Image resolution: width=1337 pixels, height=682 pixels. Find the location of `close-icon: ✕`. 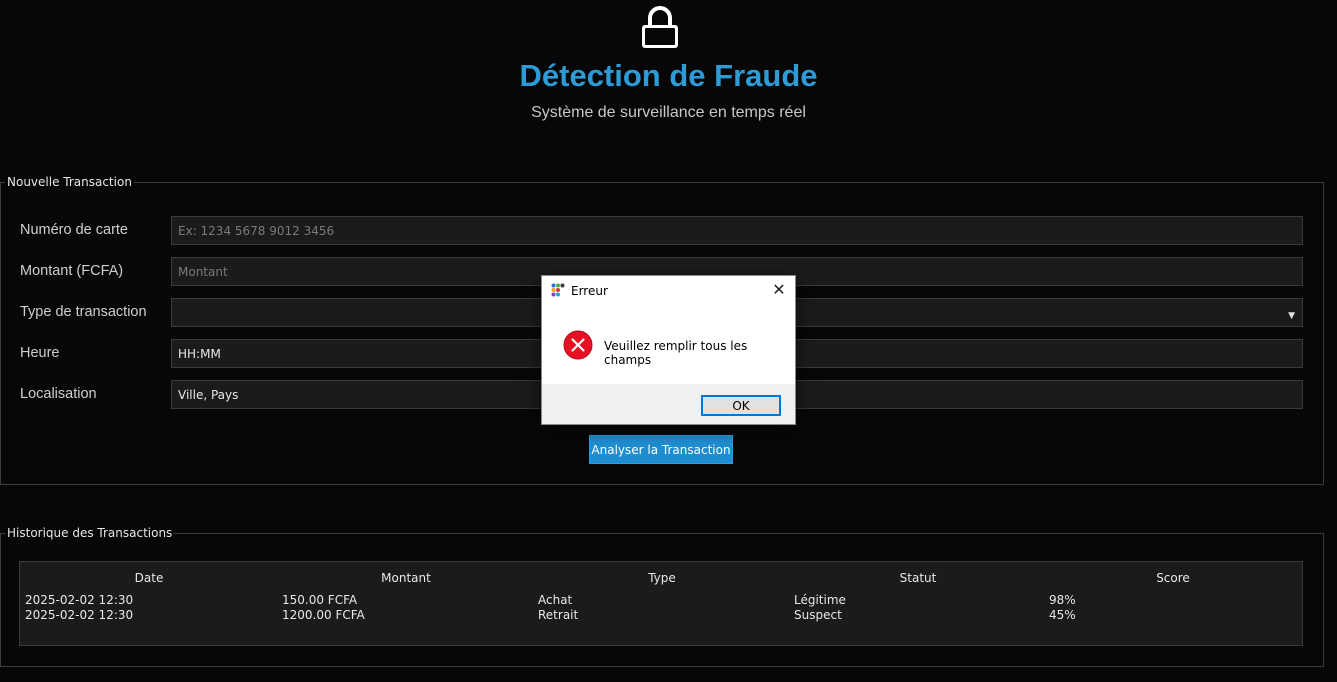

close-icon: ✕ is located at coordinates (779, 290).